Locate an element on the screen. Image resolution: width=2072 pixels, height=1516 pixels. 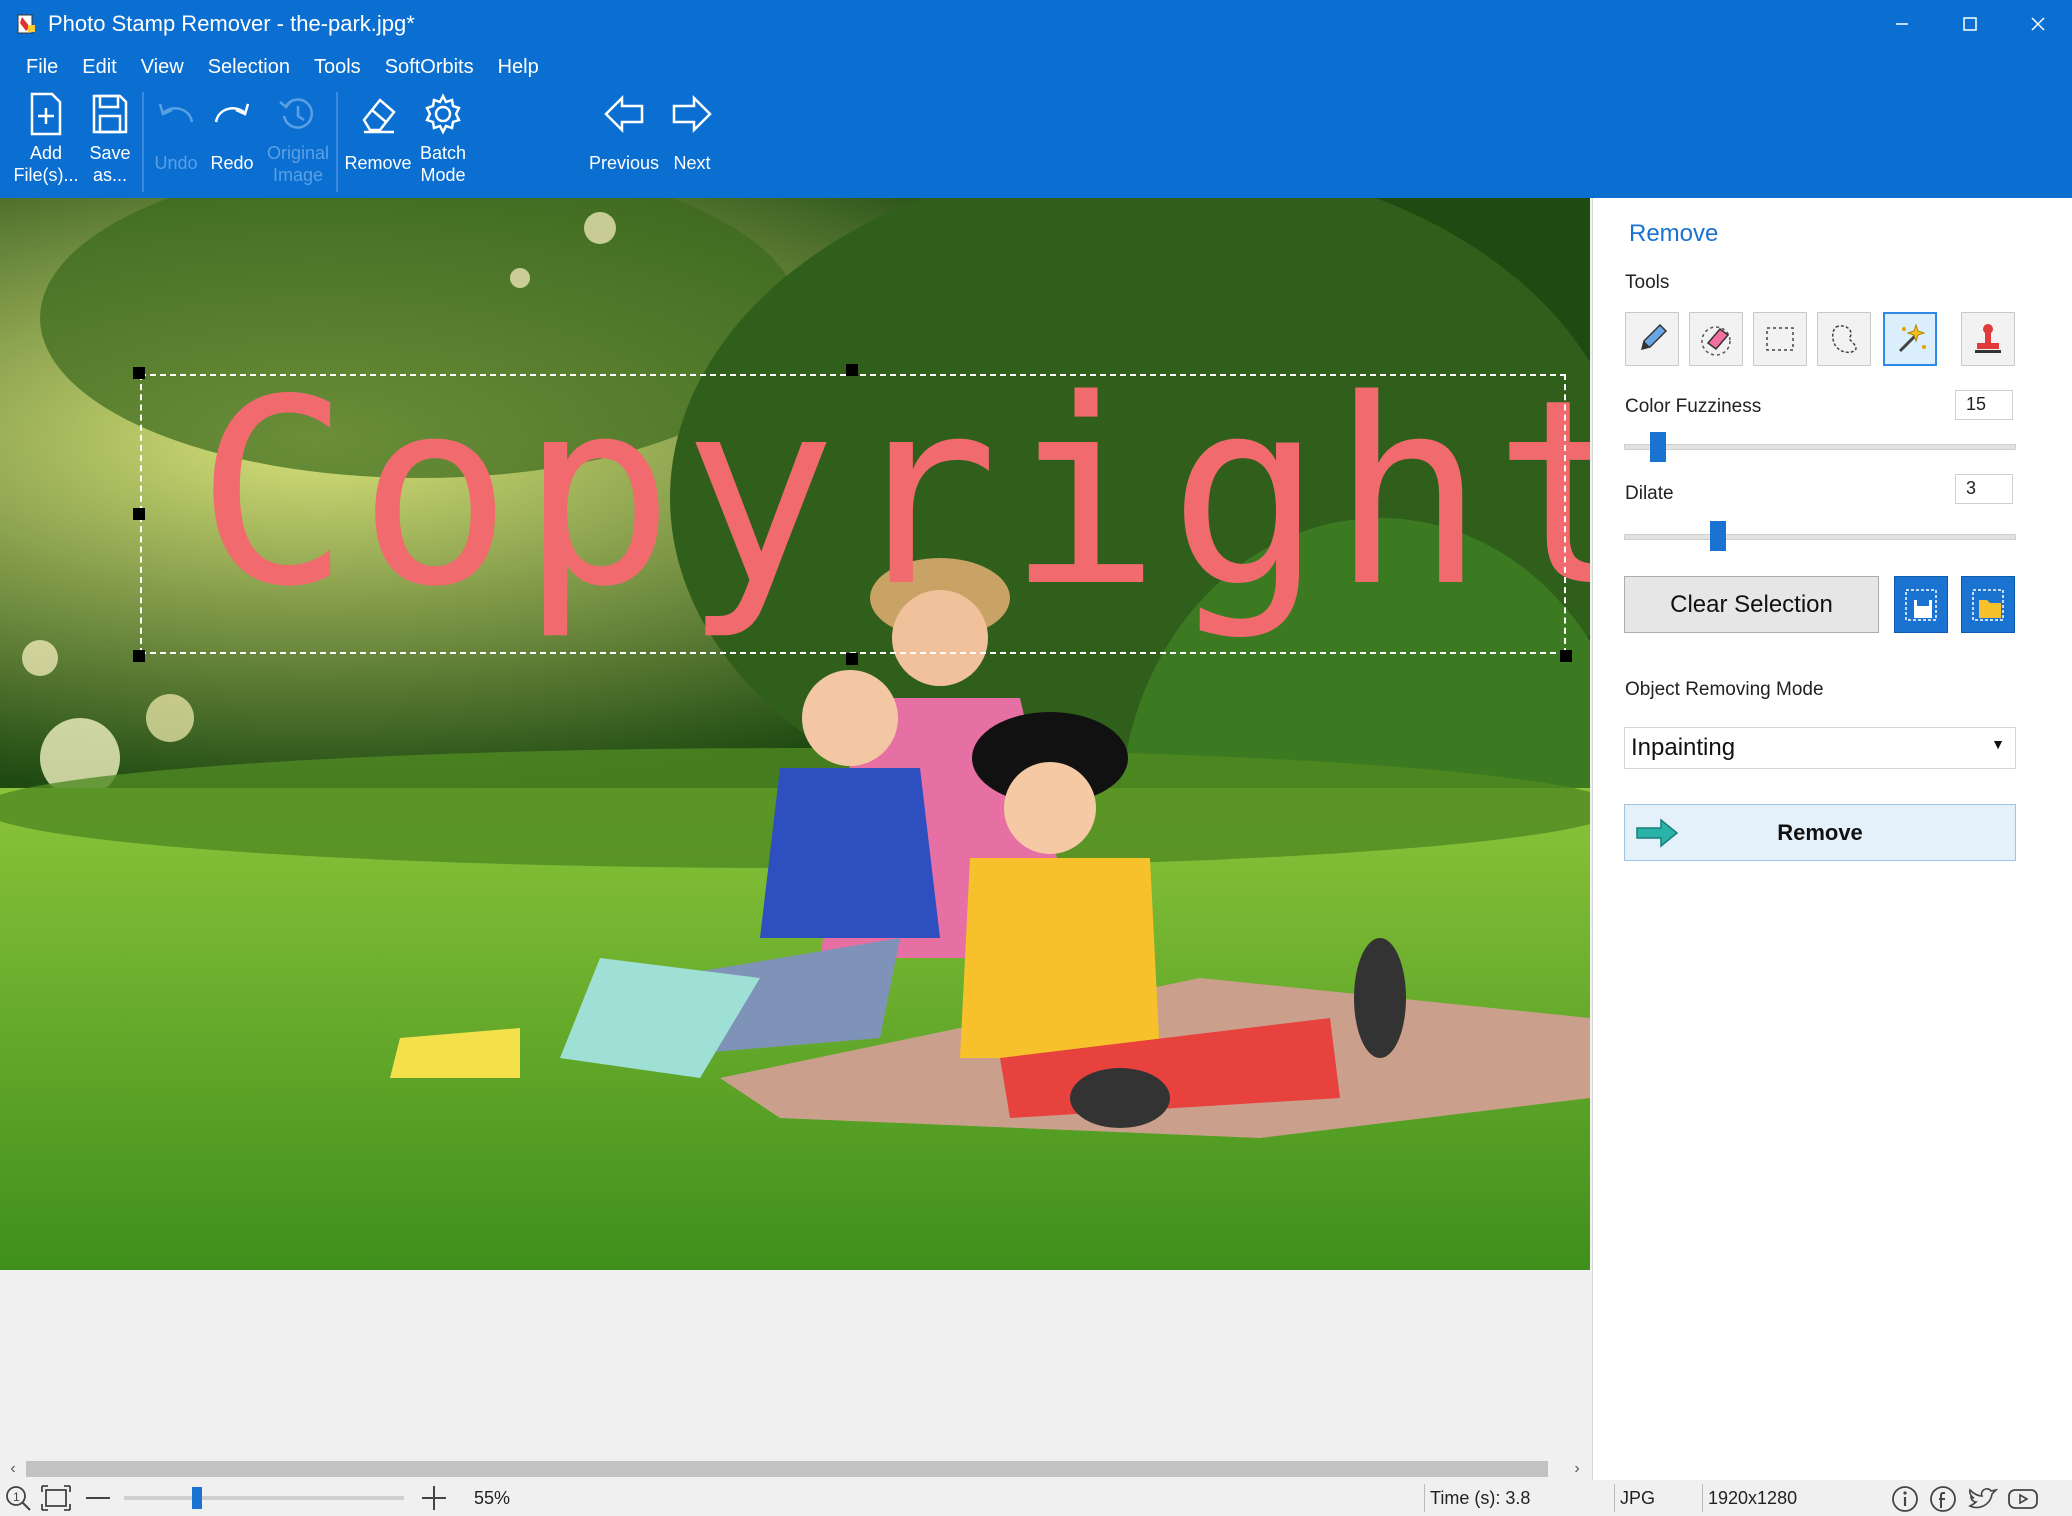
object-removing-mode-label: Object Removing Mode is located at coordinates (1724, 689).